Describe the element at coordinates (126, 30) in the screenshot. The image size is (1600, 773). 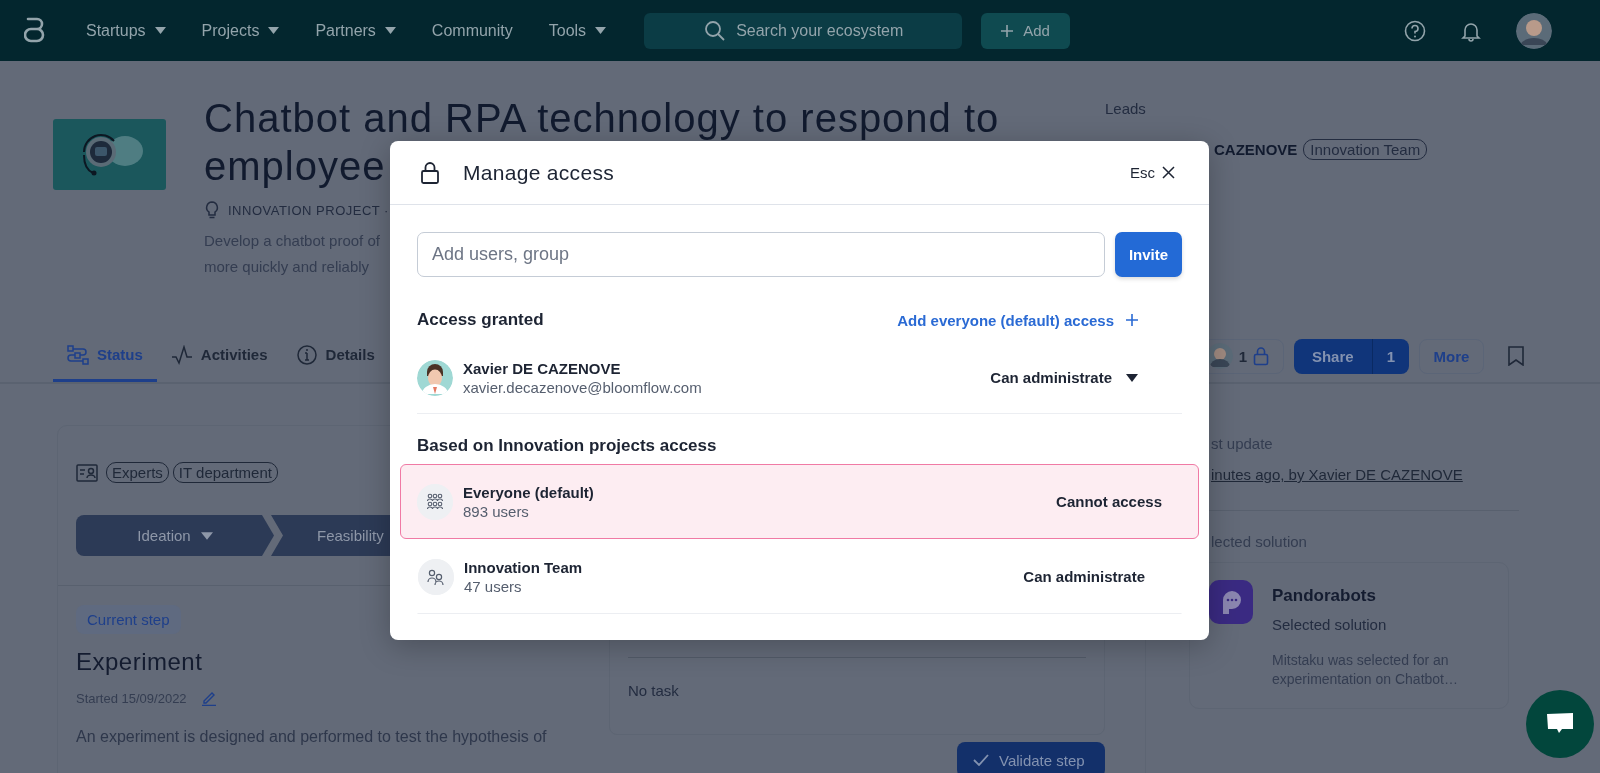
I see `nav-menu-item: Startups` at that location.